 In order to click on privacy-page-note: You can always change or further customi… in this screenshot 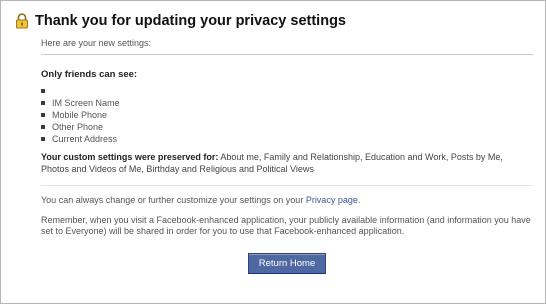, I will do `click(287, 201)`.